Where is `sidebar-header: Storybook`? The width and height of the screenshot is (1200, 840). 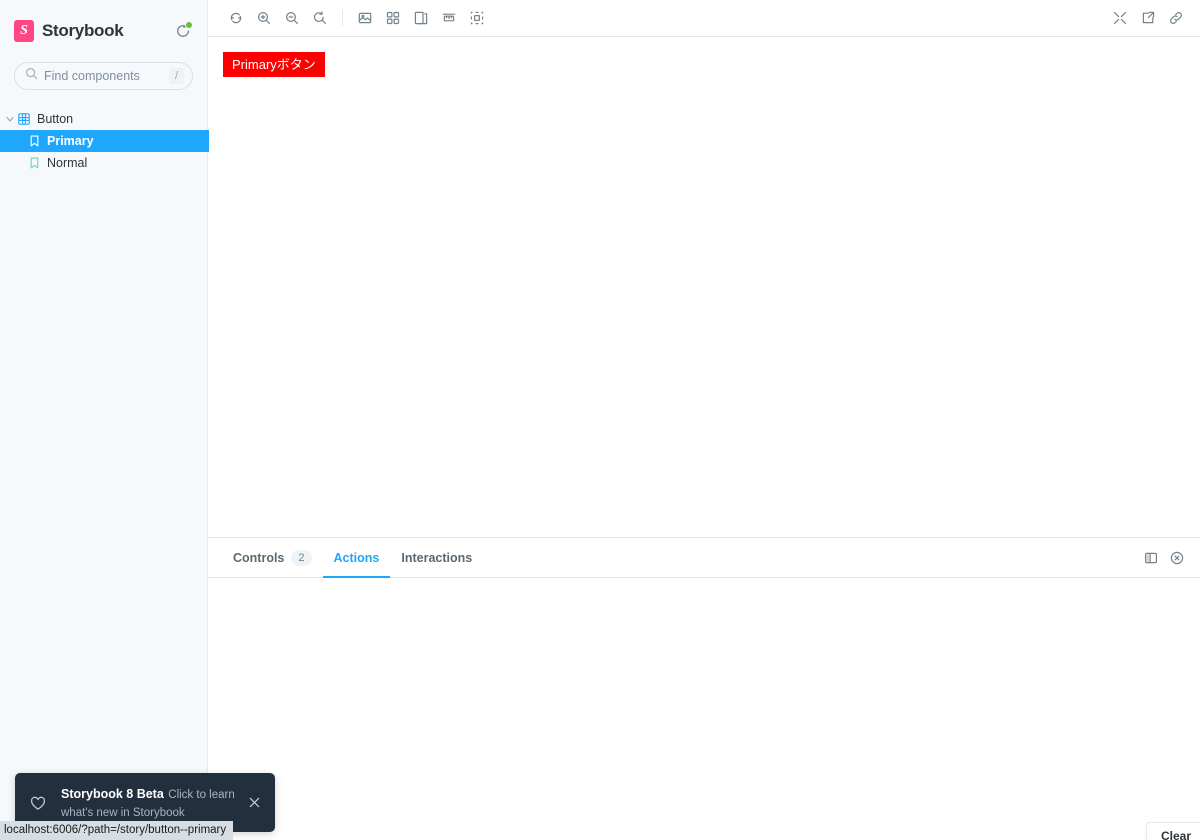
sidebar-header: Storybook is located at coordinates (103, 31).